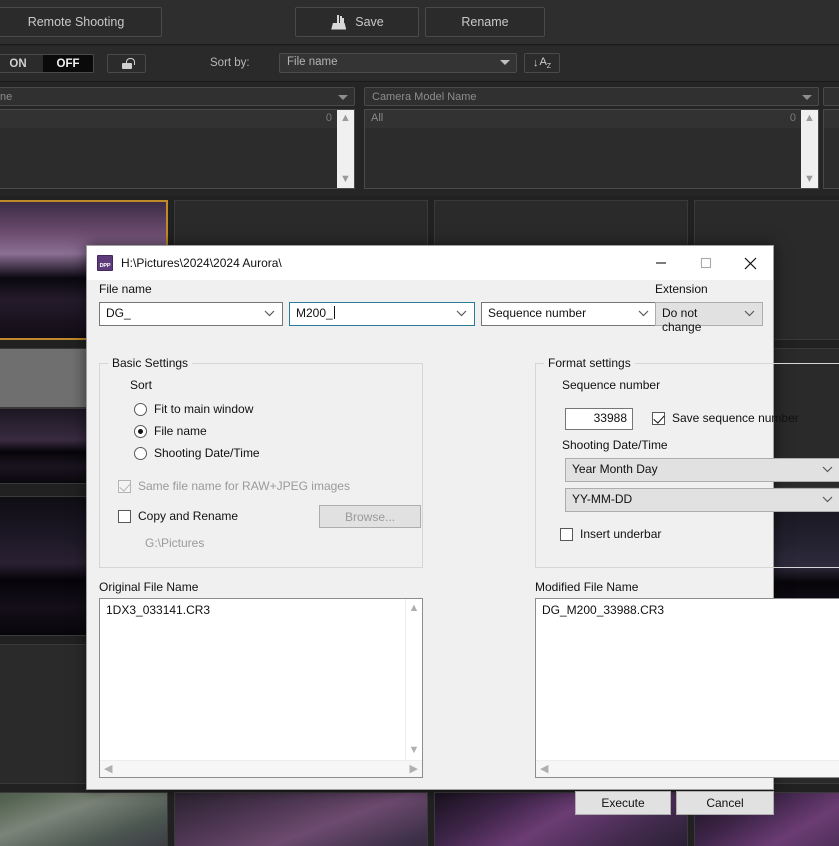 The width and height of the screenshot is (839, 846). What do you see at coordinates (140, 431) in the screenshot?
I see `radio-icon-selected` at bounding box center [140, 431].